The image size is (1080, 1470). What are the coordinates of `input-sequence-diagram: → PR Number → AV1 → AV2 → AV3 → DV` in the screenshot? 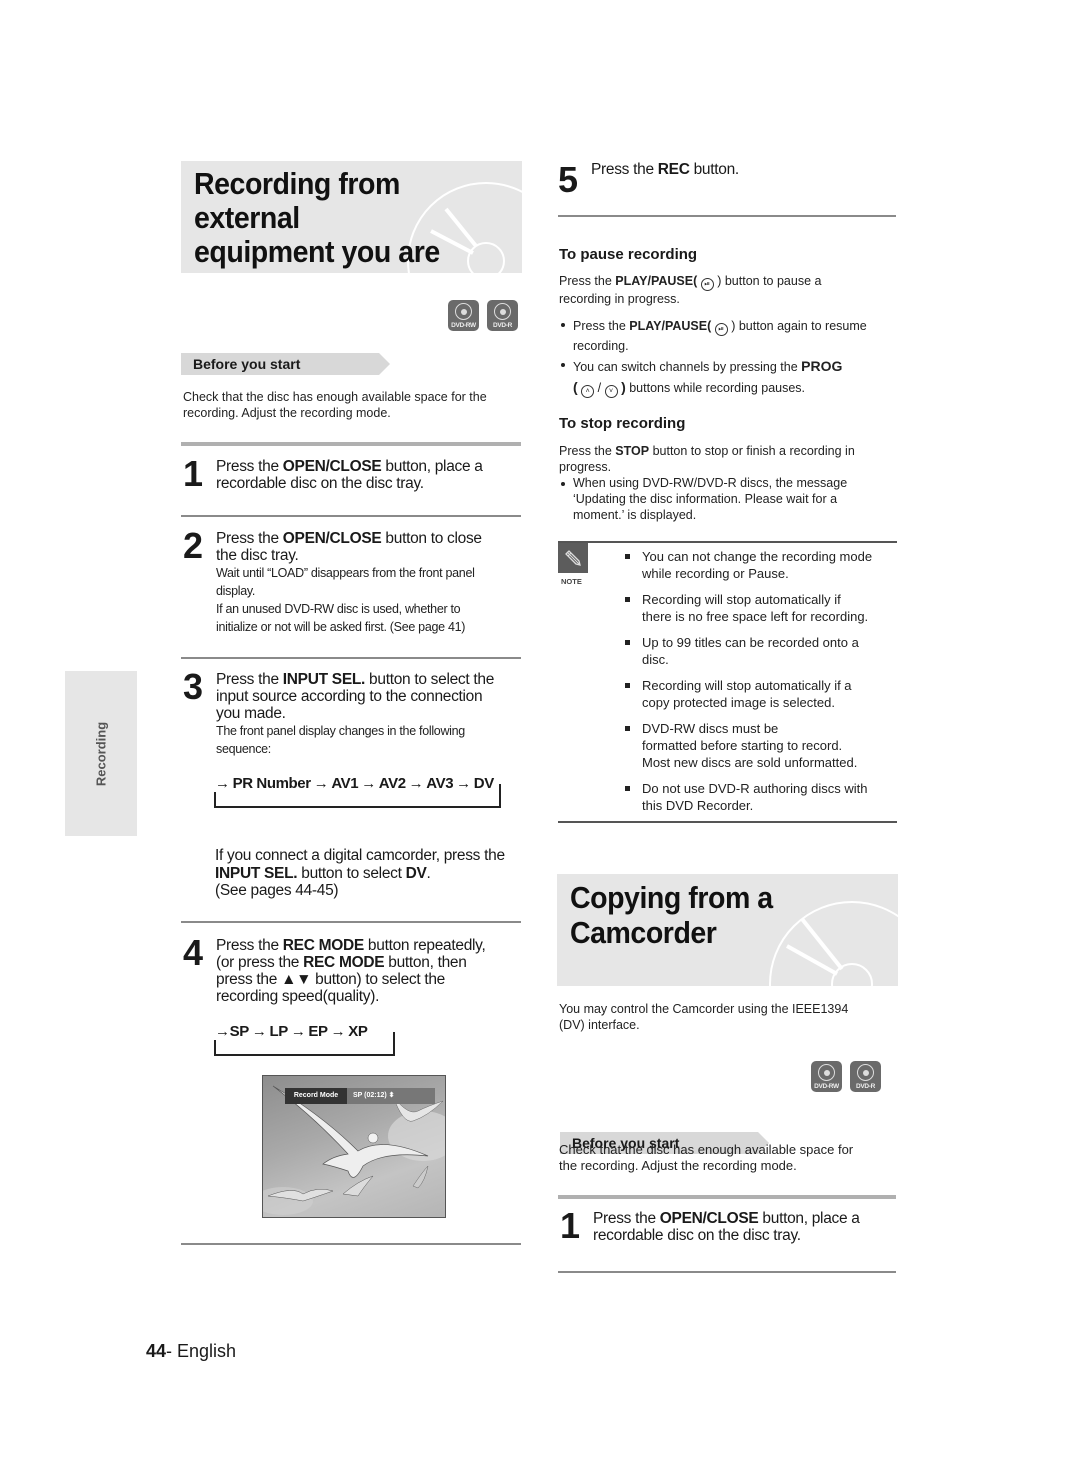 It's located at (356, 792).